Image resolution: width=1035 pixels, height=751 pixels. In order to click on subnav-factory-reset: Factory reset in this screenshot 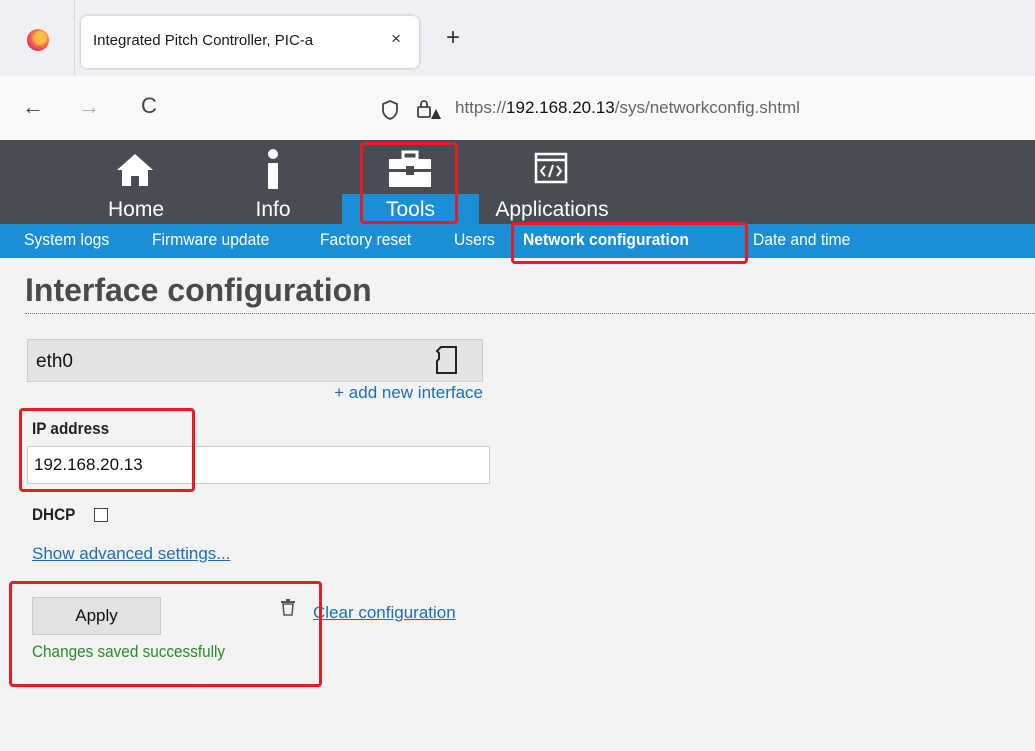, I will do `click(365, 240)`.